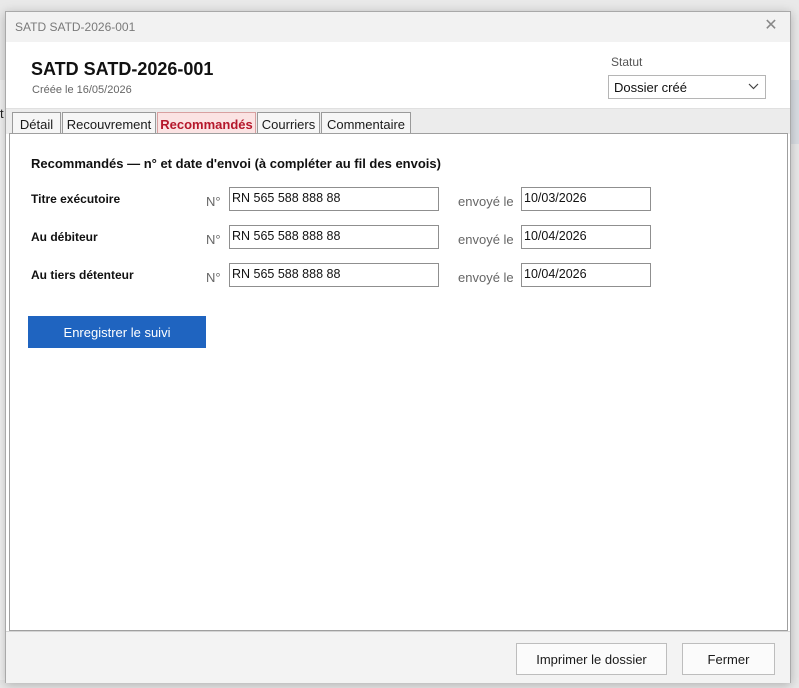  Describe the element at coordinates (82, 275) in the screenshot. I see `row-label-tiers-detenteur: Au tiers détenteur` at that location.